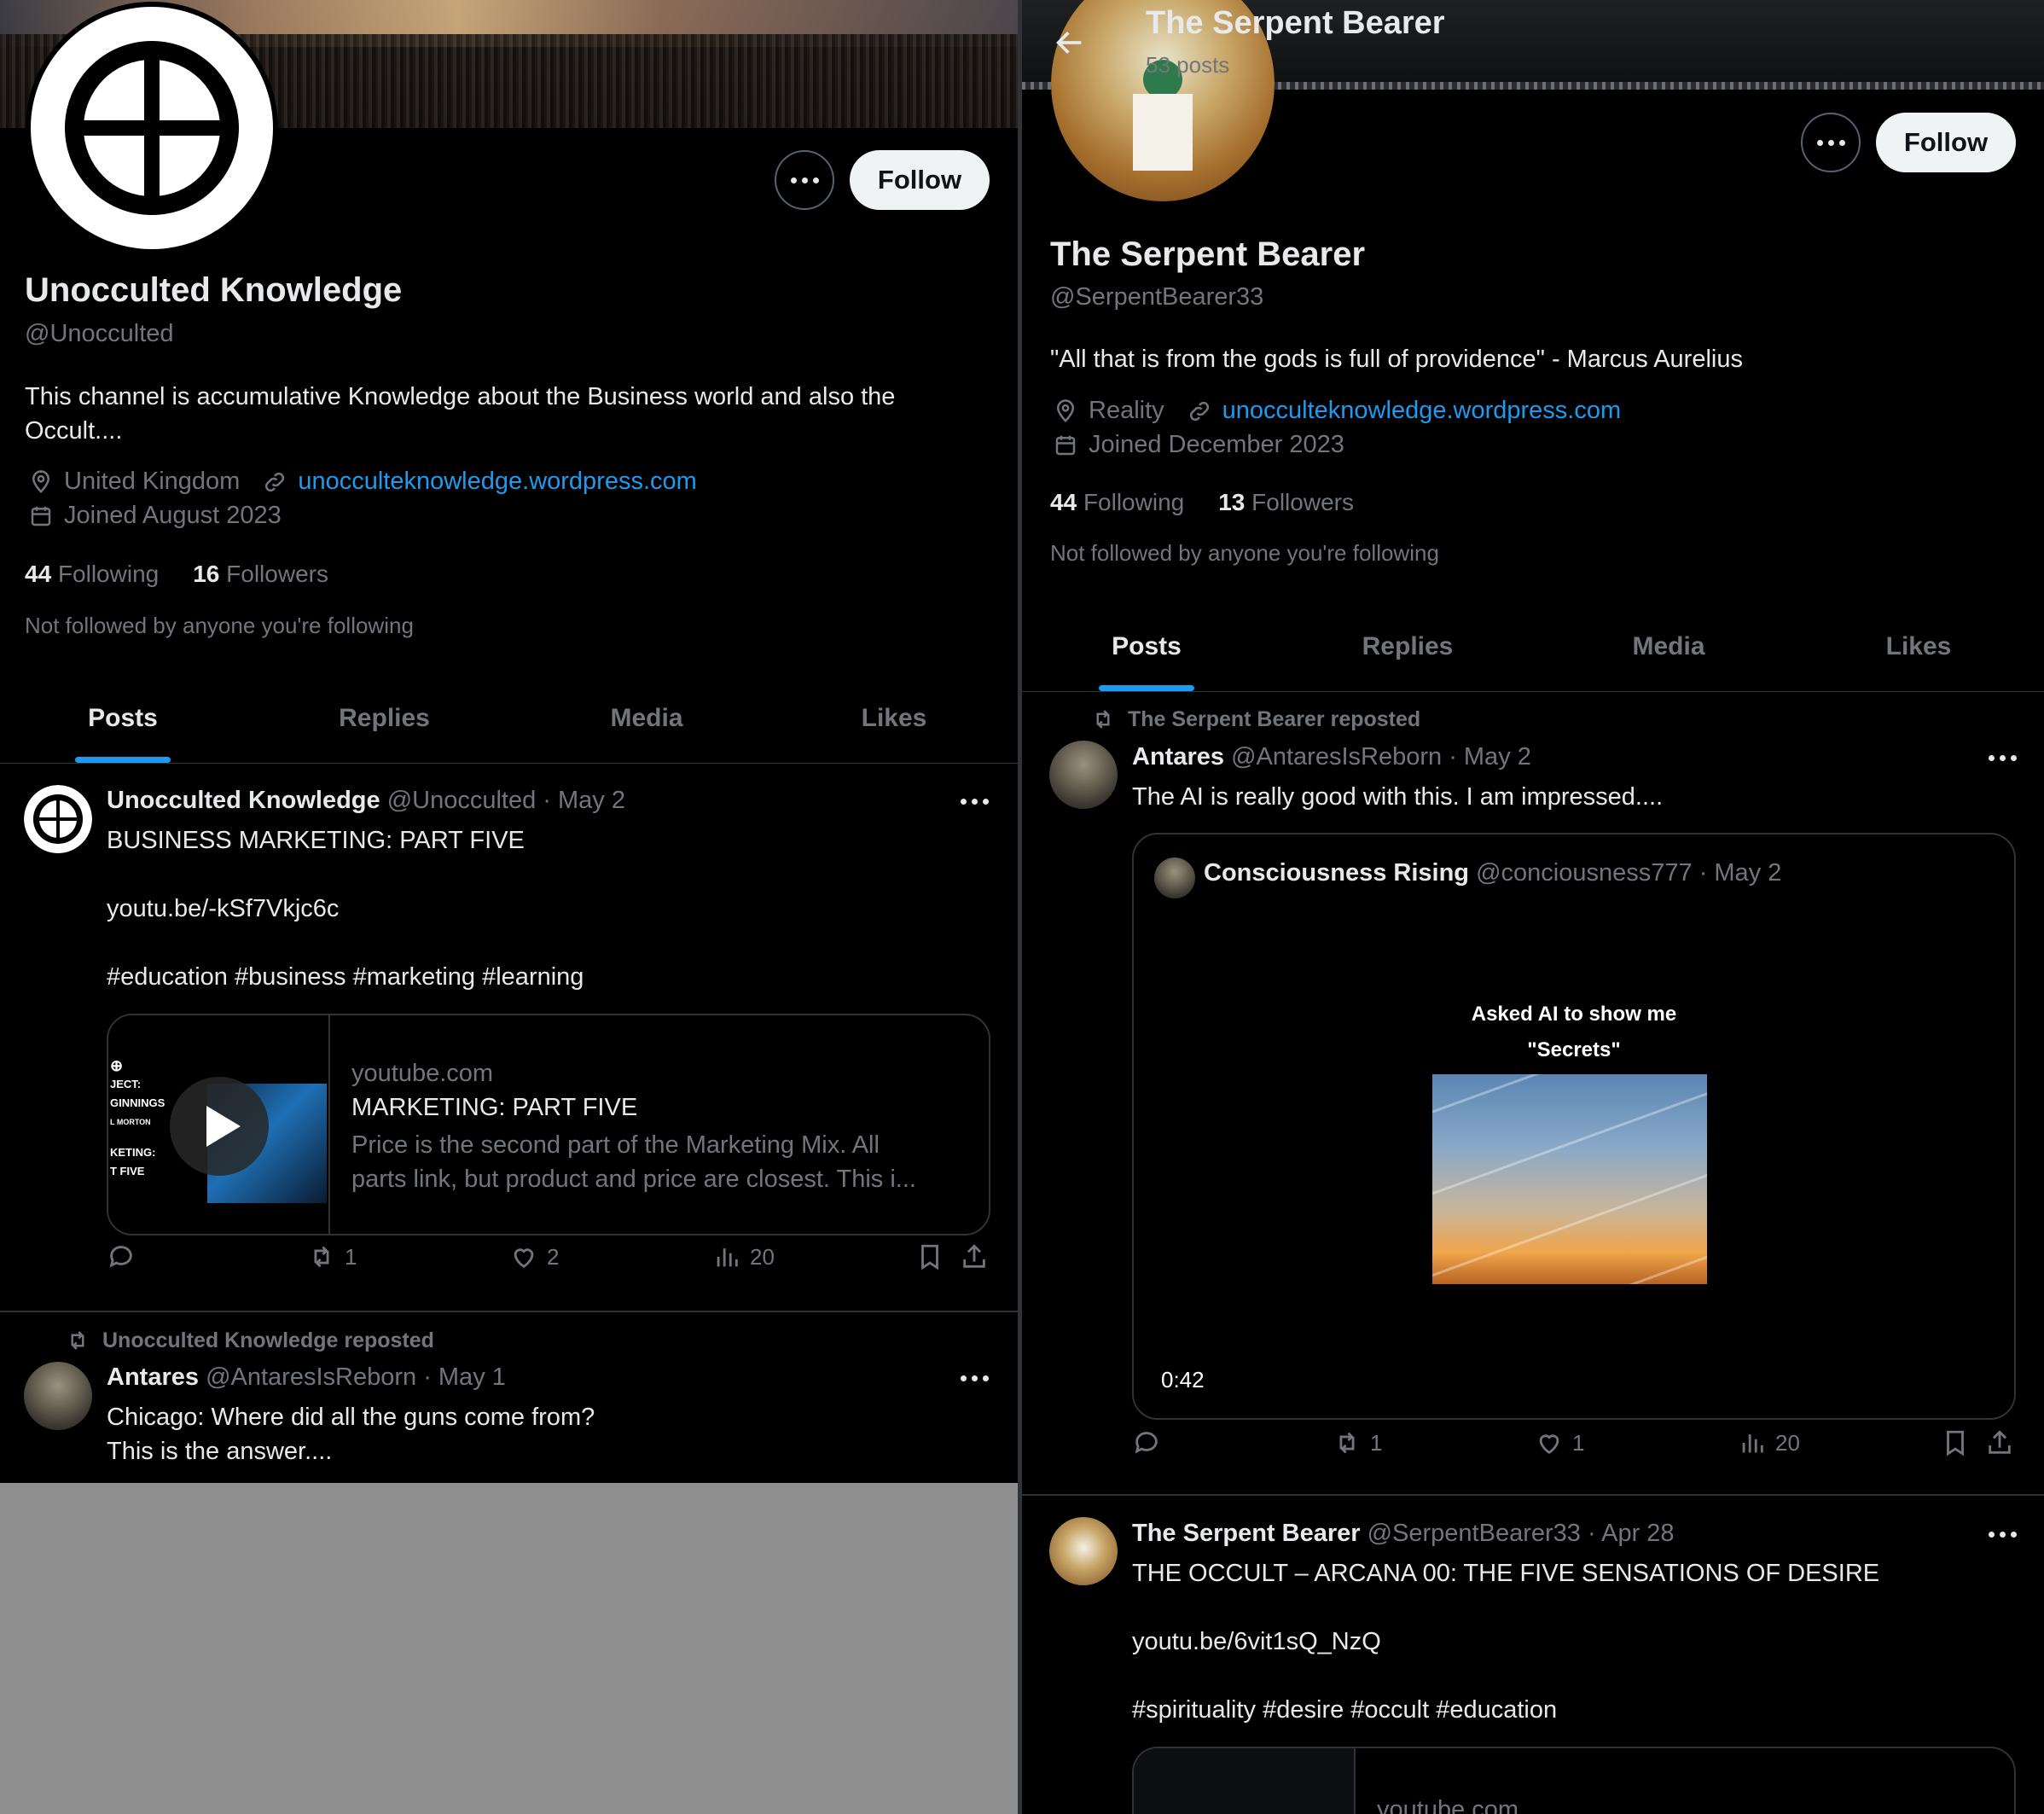 Image resolution: width=2044 pixels, height=1814 pixels. Describe the element at coordinates (1569, 1179) in the screenshot. I see `video-frame-sky-image` at that location.